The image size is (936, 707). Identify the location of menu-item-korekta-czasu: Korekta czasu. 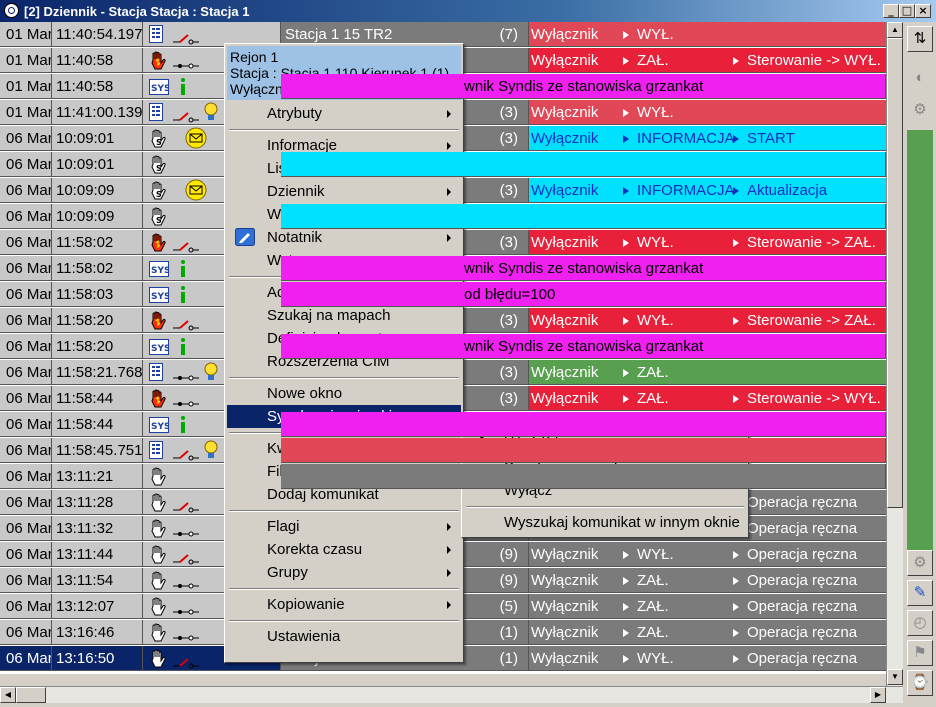
(344, 549).